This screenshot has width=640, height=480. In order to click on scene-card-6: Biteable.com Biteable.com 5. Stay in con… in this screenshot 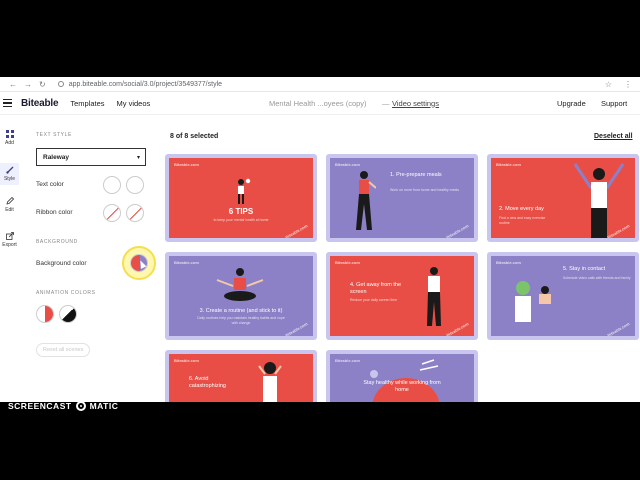, I will do `click(563, 296)`.